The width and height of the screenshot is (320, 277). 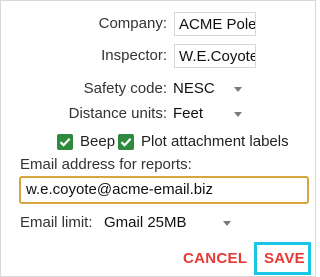 I want to click on cancel-button: CANCEL, so click(x=215, y=258).